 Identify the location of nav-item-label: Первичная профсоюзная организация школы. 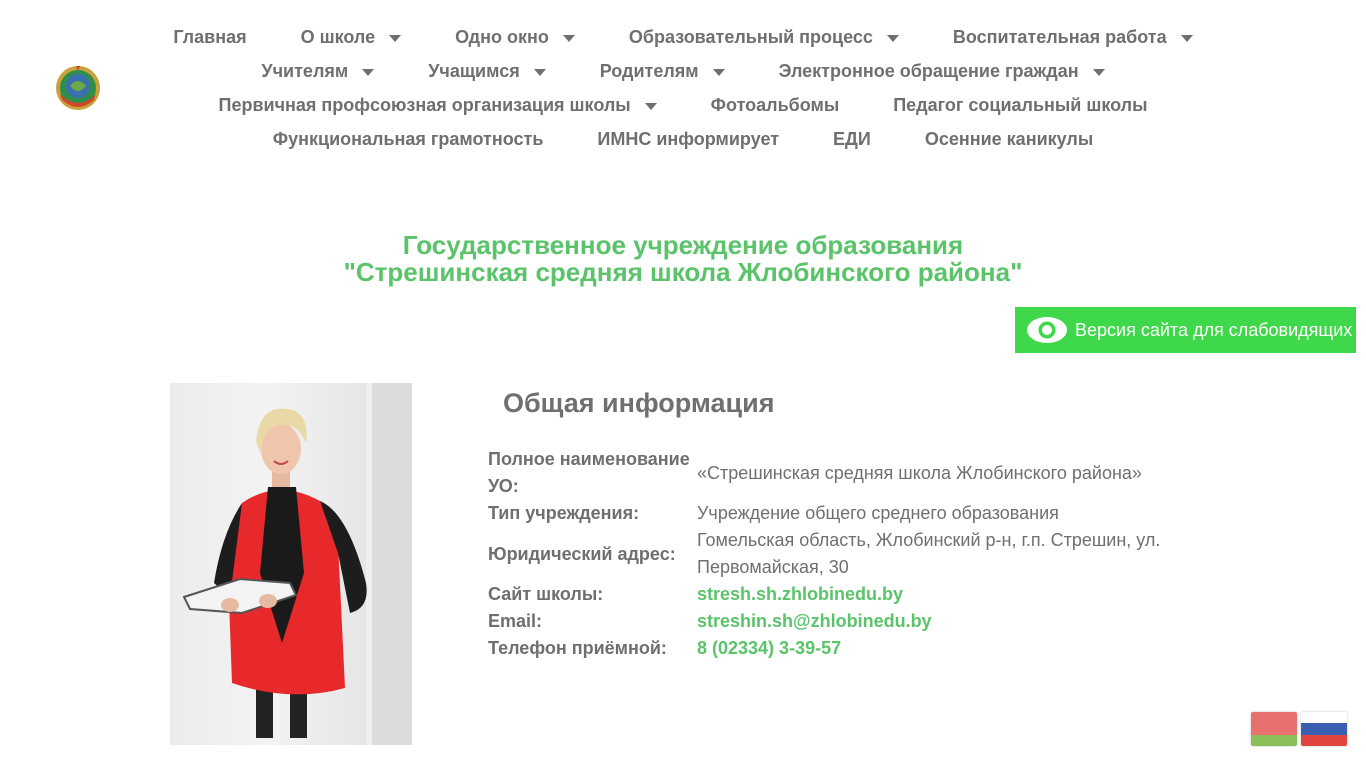
(424, 104).